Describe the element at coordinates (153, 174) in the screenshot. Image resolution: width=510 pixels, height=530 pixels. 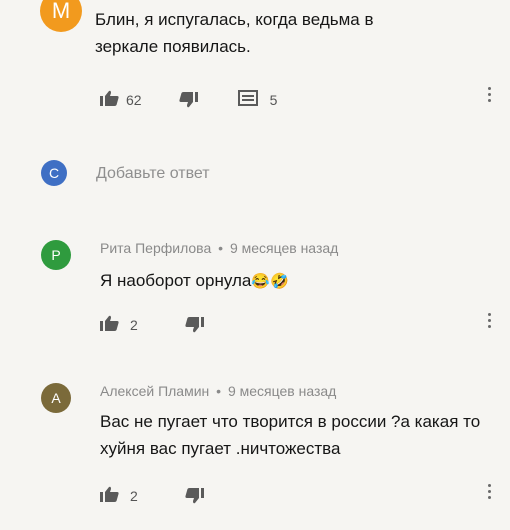
I see `reply-input: Добавьте ответ` at that location.